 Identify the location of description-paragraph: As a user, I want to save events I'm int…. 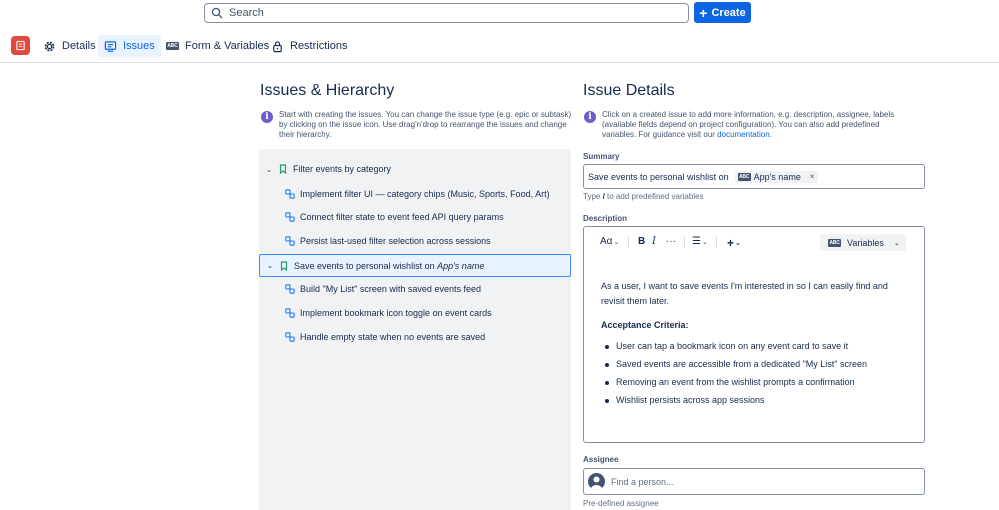
(744, 293).